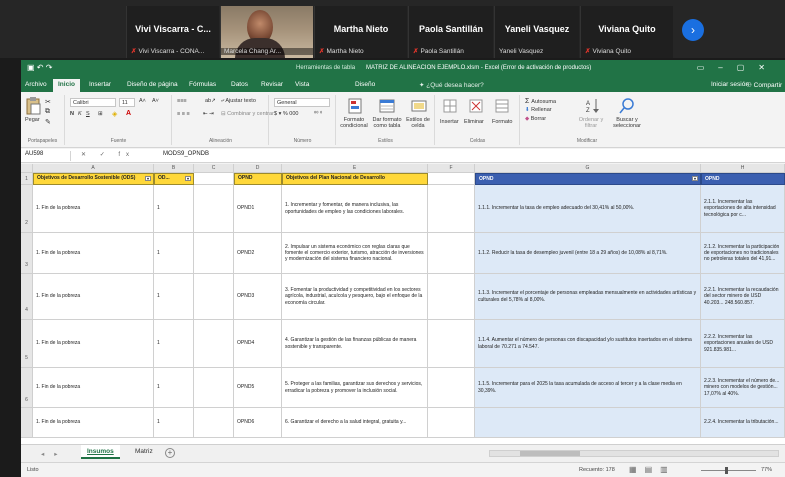 This screenshot has width=785, height=477. I want to click on row-header: 6, so click(27, 388).